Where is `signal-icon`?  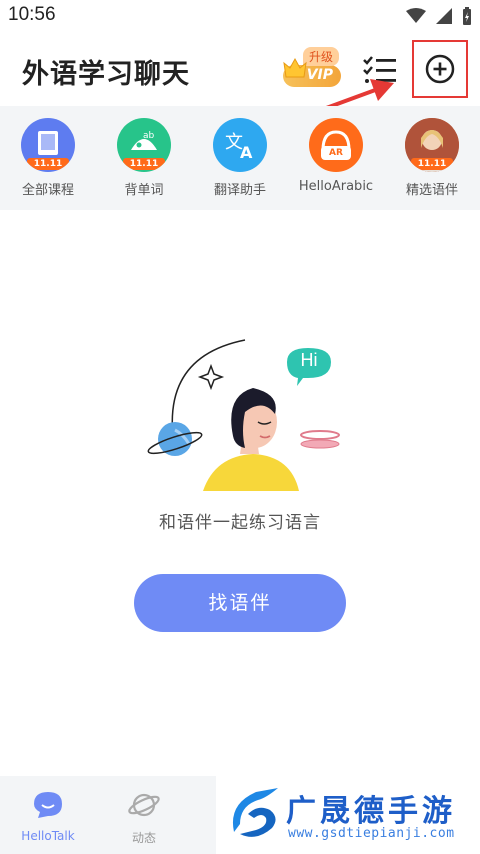 signal-icon is located at coordinates (444, 16).